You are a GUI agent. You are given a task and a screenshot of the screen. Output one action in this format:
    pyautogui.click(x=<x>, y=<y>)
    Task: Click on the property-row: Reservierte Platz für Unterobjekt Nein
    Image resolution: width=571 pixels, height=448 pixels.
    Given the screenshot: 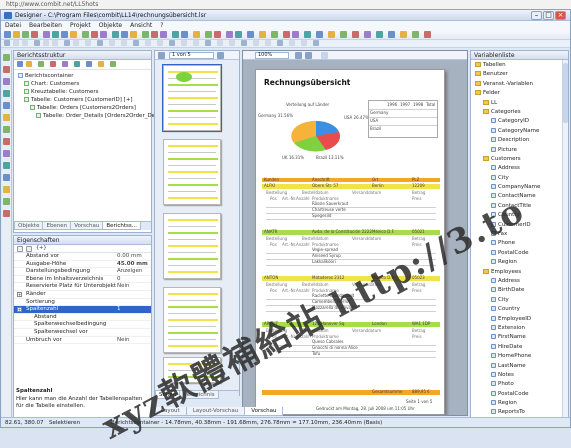 What is the action you would take?
    pyautogui.click(x=82, y=287)
    